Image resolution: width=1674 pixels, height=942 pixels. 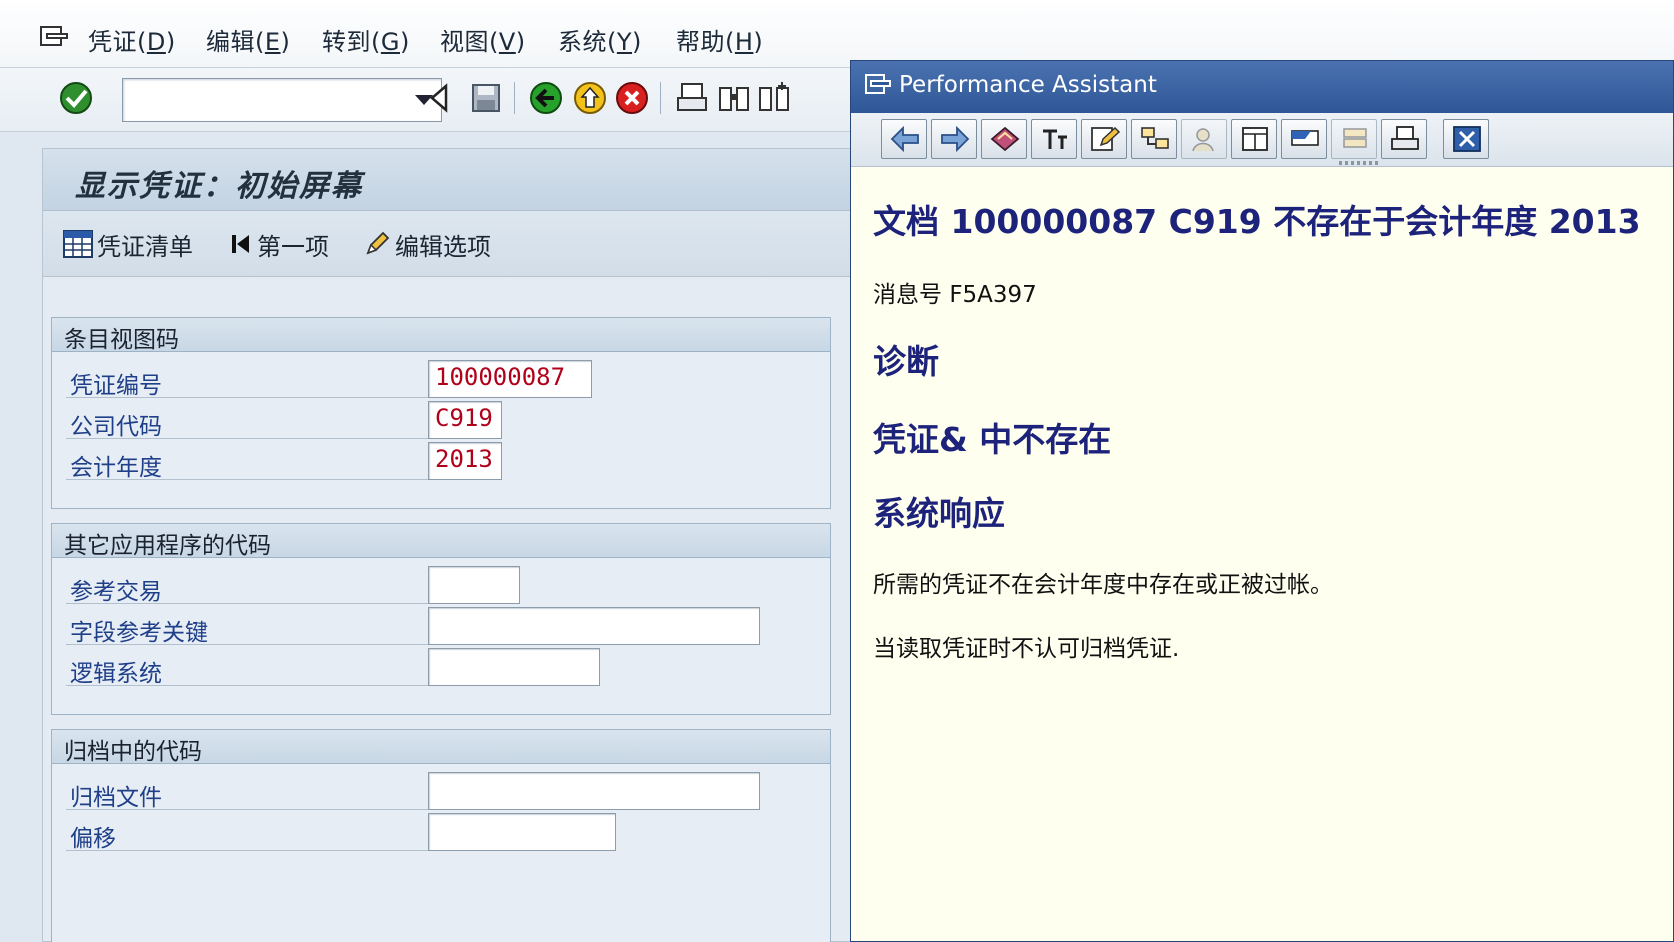 What do you see at coordinates (600, 39) in the screenshot?
I see `menu-system: 系统(Y)` at bounding box center [600, 39].